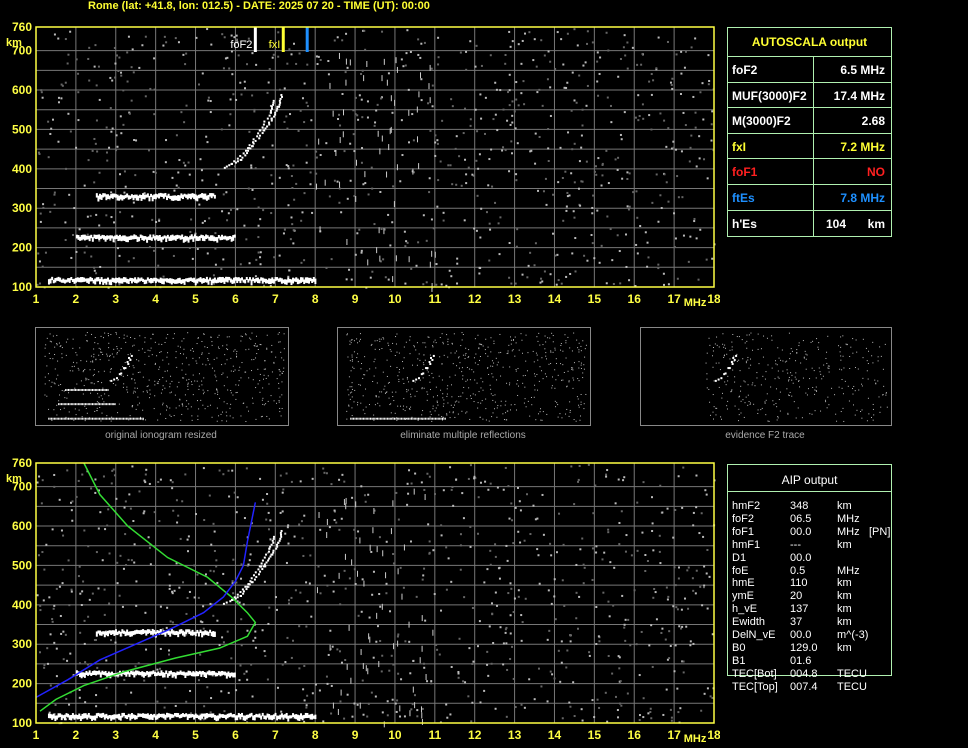  What do you see at coordinates (744, 223) in the screenshot?
I see `autoscala-label: h'Es` at bounding box center [744, 223].